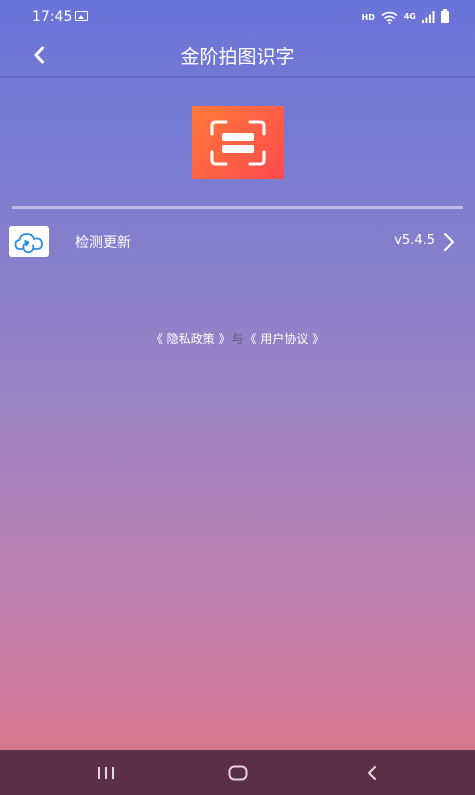 This screenshot has height=795, width=475. I want to click on chevron-right-icon, so click(449, 242).